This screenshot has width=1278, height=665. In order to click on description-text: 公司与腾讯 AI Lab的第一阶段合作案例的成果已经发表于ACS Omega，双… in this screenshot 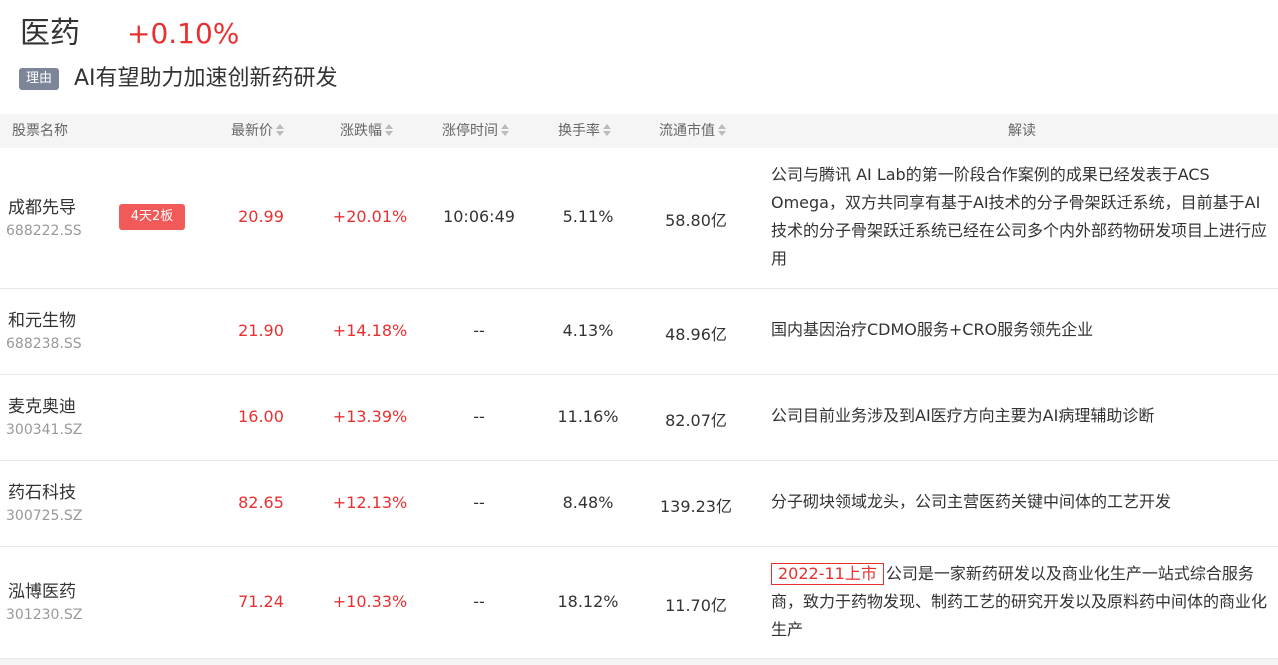, I will do `click(1019, 216)`.